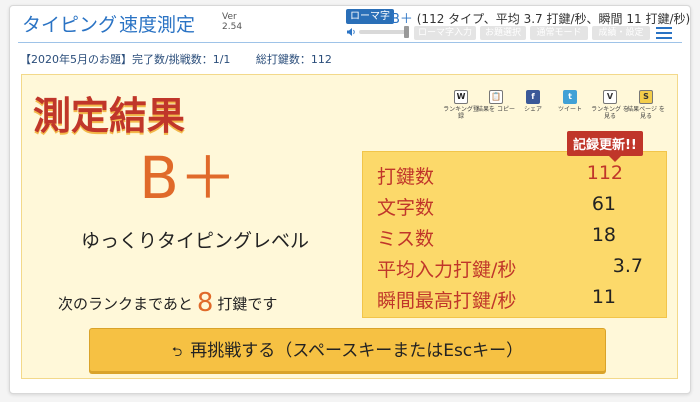 This screenshot has height=402, width=700. Describe the element at coordinates (445, 33) in the screenshot. I see `romaji-input-button: ローマ字入力` at that location.